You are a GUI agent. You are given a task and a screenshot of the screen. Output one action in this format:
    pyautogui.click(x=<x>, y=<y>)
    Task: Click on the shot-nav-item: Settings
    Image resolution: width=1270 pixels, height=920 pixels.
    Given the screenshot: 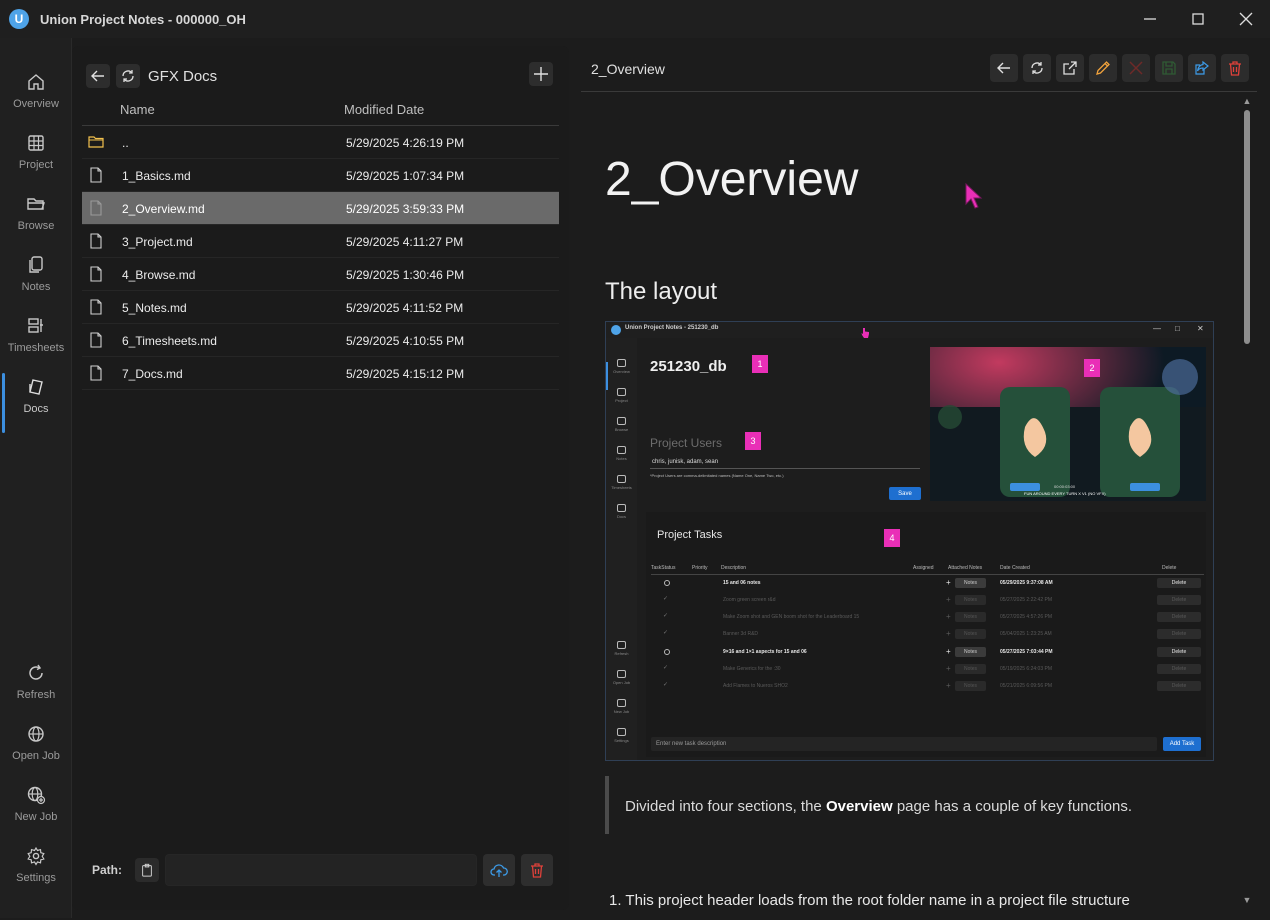 What is the action you would take?
    pyautogui.click(x=621, y=735)
    